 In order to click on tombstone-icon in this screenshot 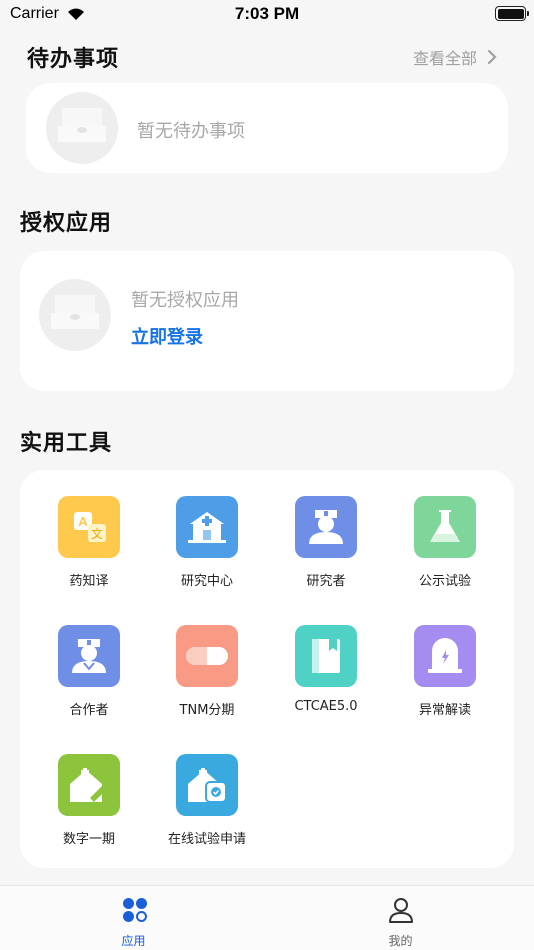, I will do `click(445, 656)`.